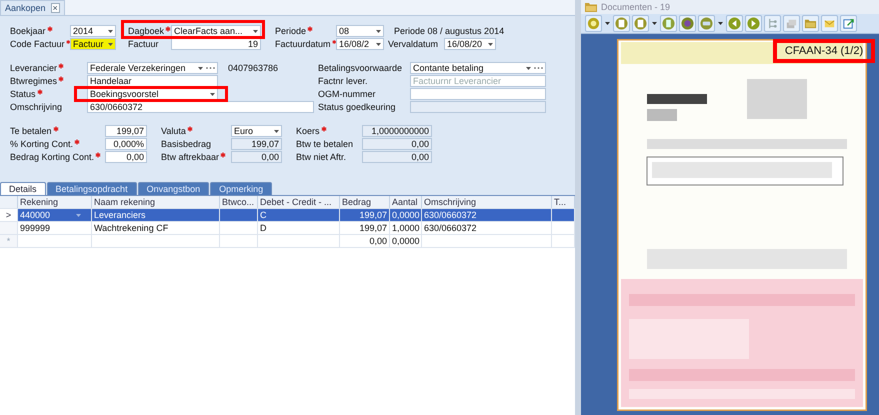 Image resolution: width=879 pixels, height=415 pixels. I want to click on field-label: Btw niet Aftr., so click(321, 157).